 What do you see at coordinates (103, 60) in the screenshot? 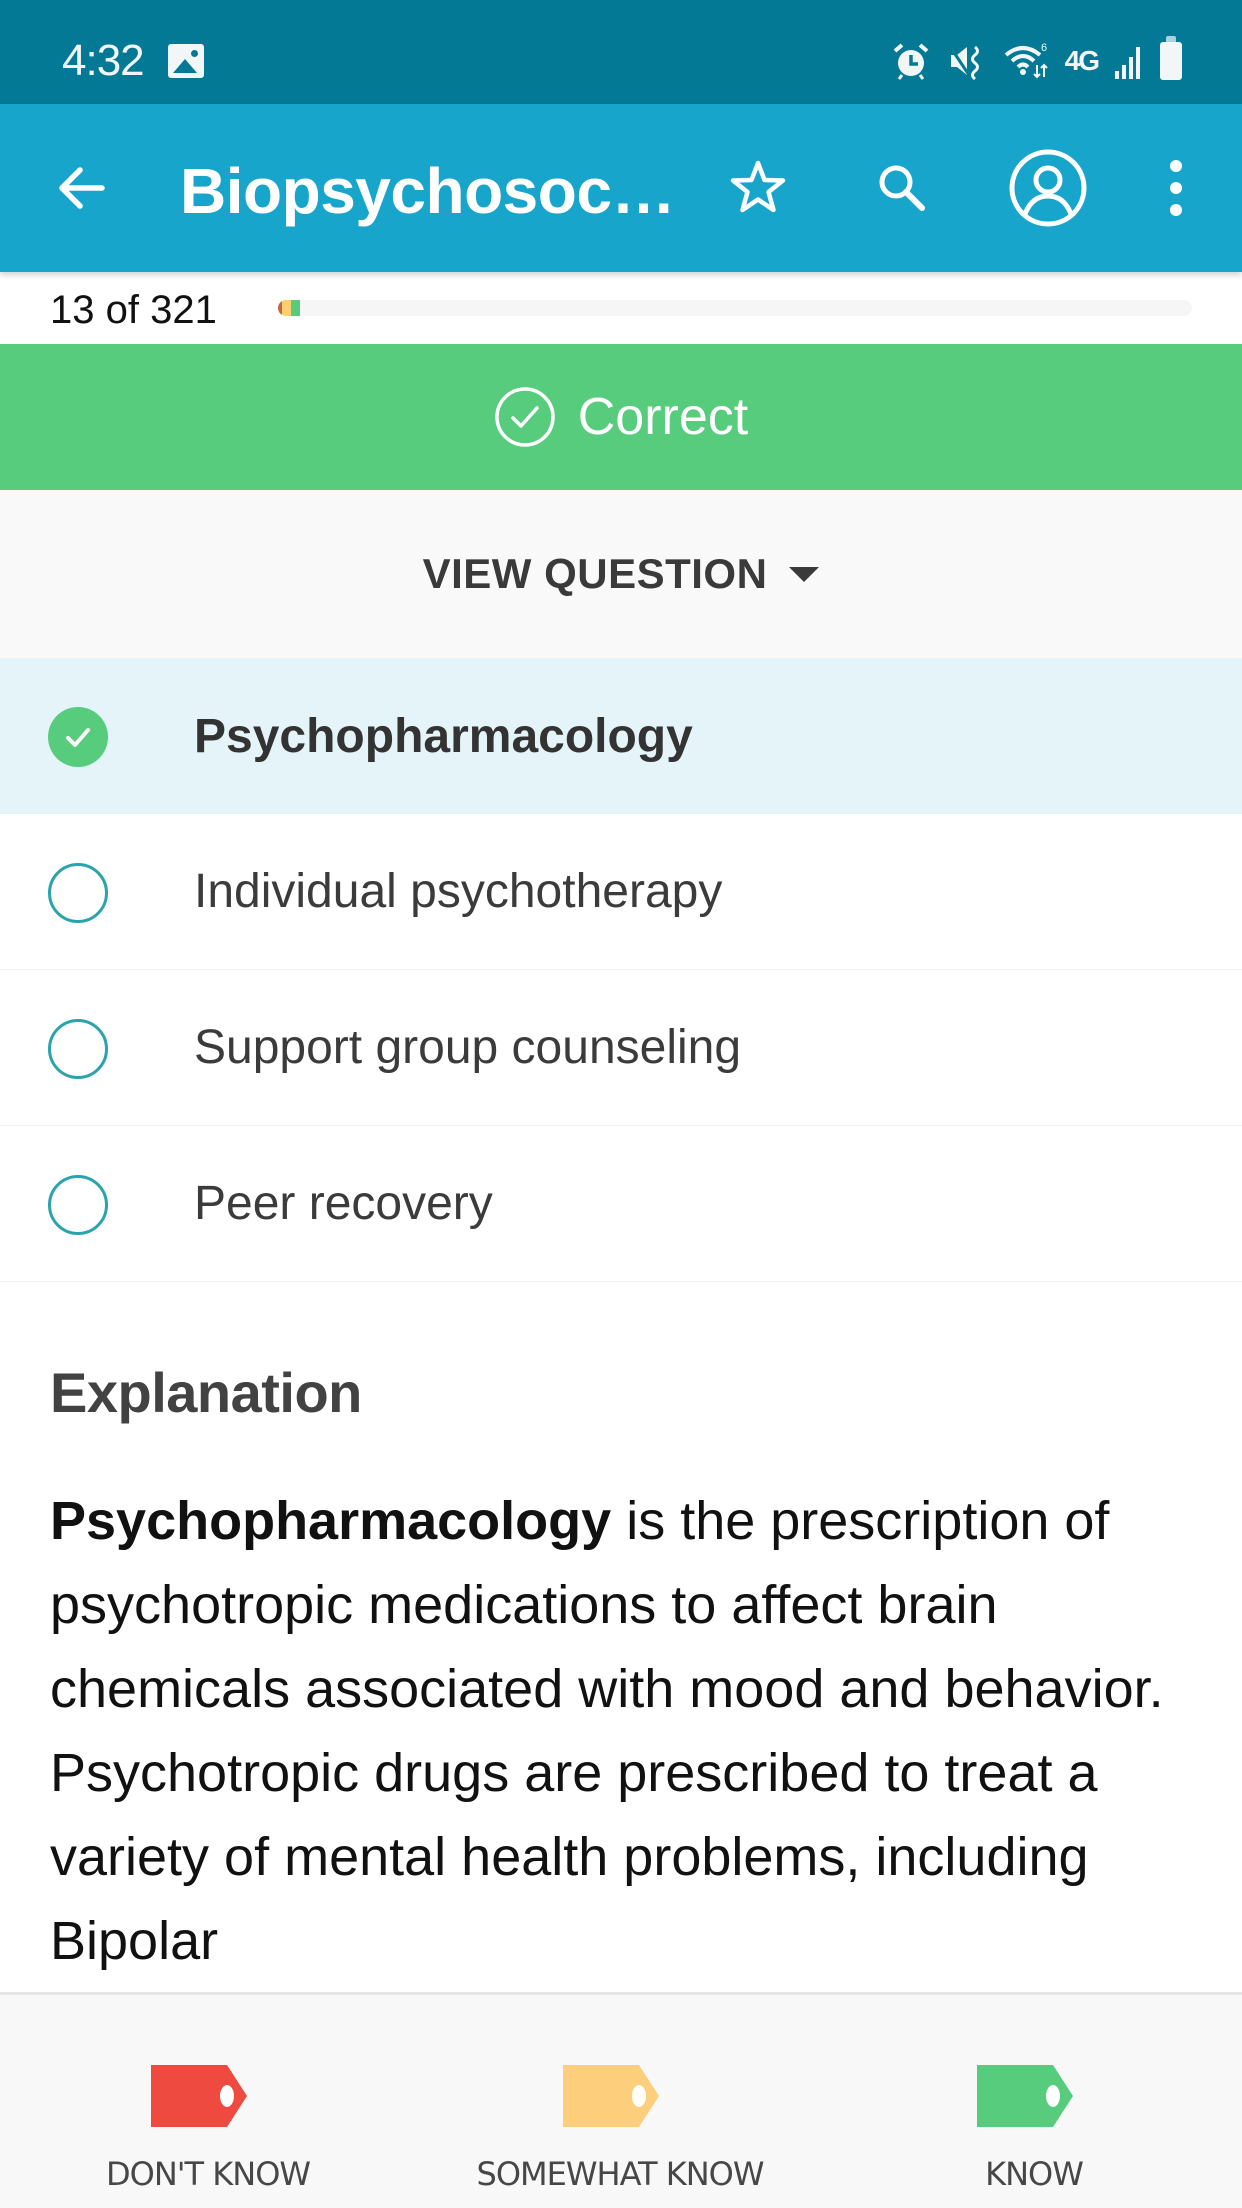
I see `status-time: 4:32` at bounding box center [103, 60].